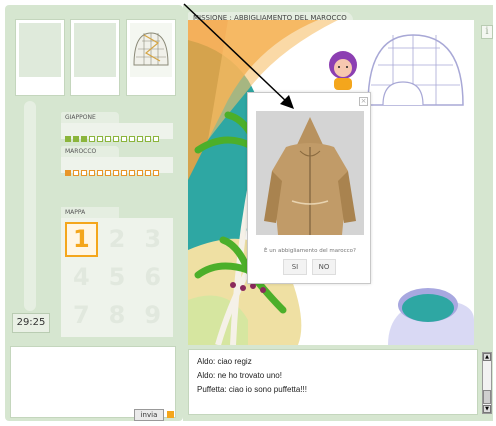  I want to click on chat-message: Aldo: ciao regiz, so click(224, 361).